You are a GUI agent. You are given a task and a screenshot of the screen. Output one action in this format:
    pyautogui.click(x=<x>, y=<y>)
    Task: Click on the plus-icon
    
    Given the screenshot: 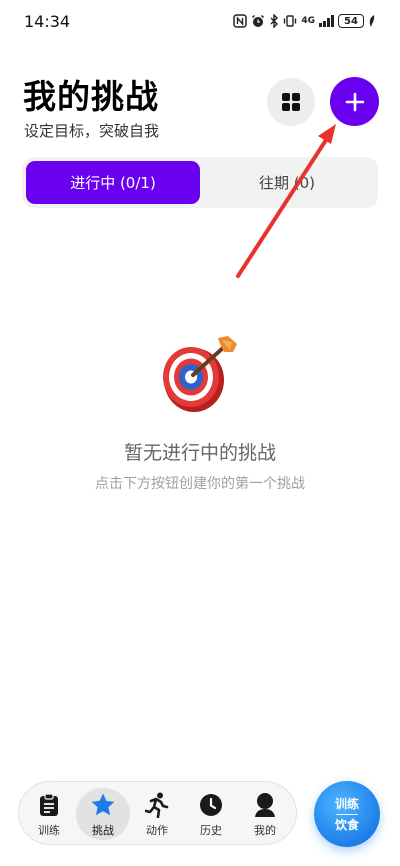 What is the action you would take?
    pyautogui.click(x=354, y=101)
    